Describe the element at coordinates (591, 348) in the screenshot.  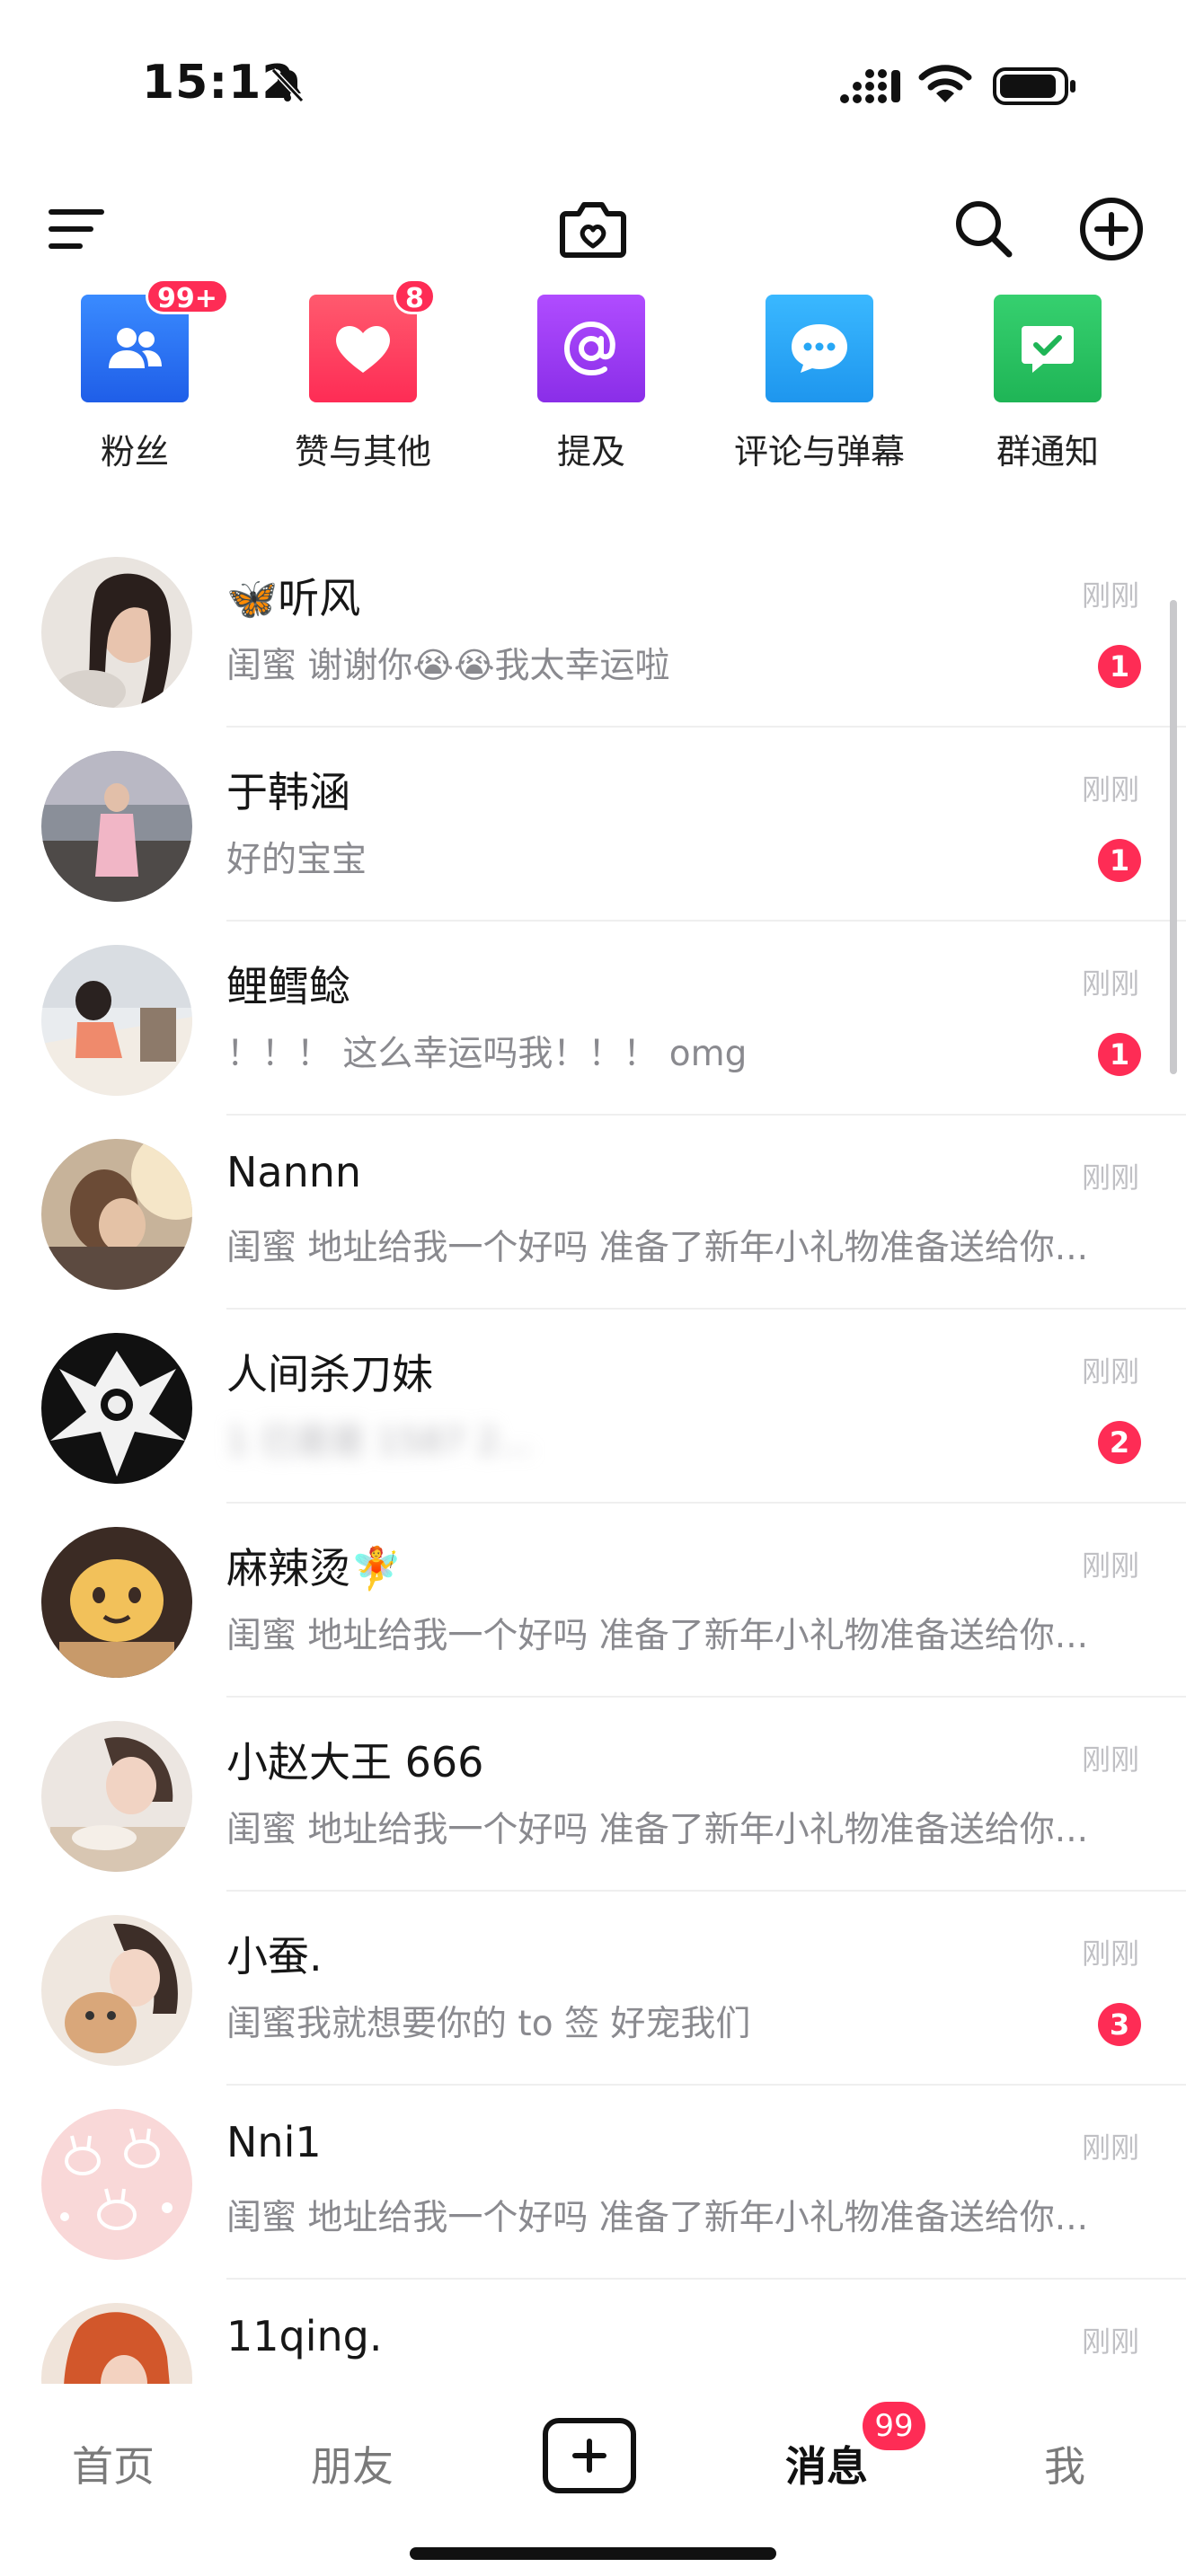
I see `at-icon` at that location.